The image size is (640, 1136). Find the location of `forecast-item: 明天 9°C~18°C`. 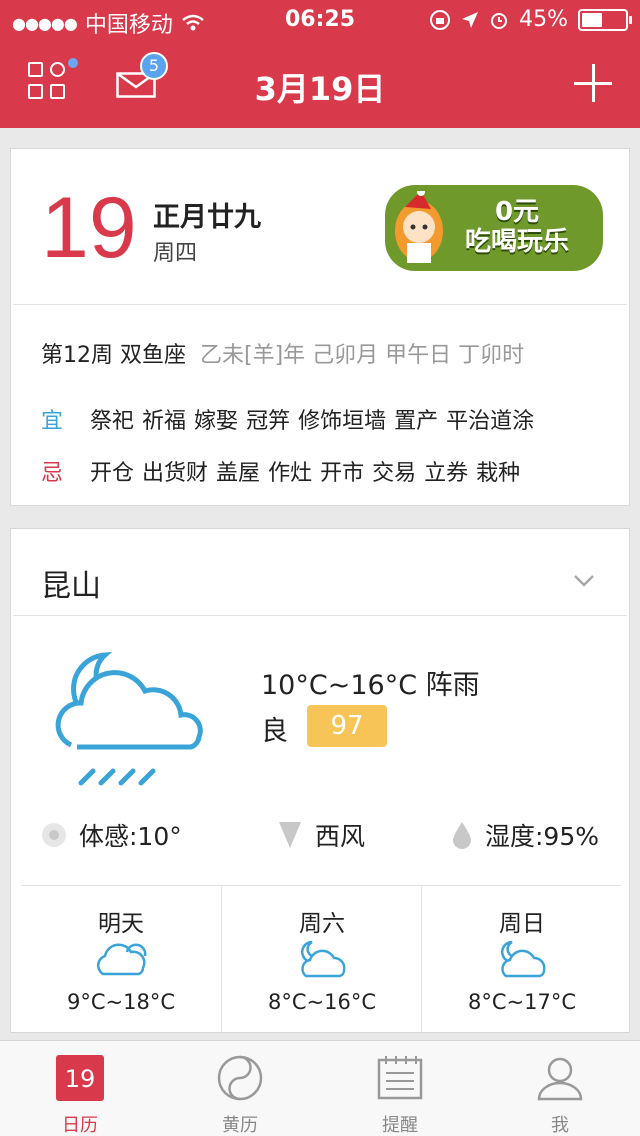

forecast-item: 明天 9°C~18°C is located at coordinates (121, 959).